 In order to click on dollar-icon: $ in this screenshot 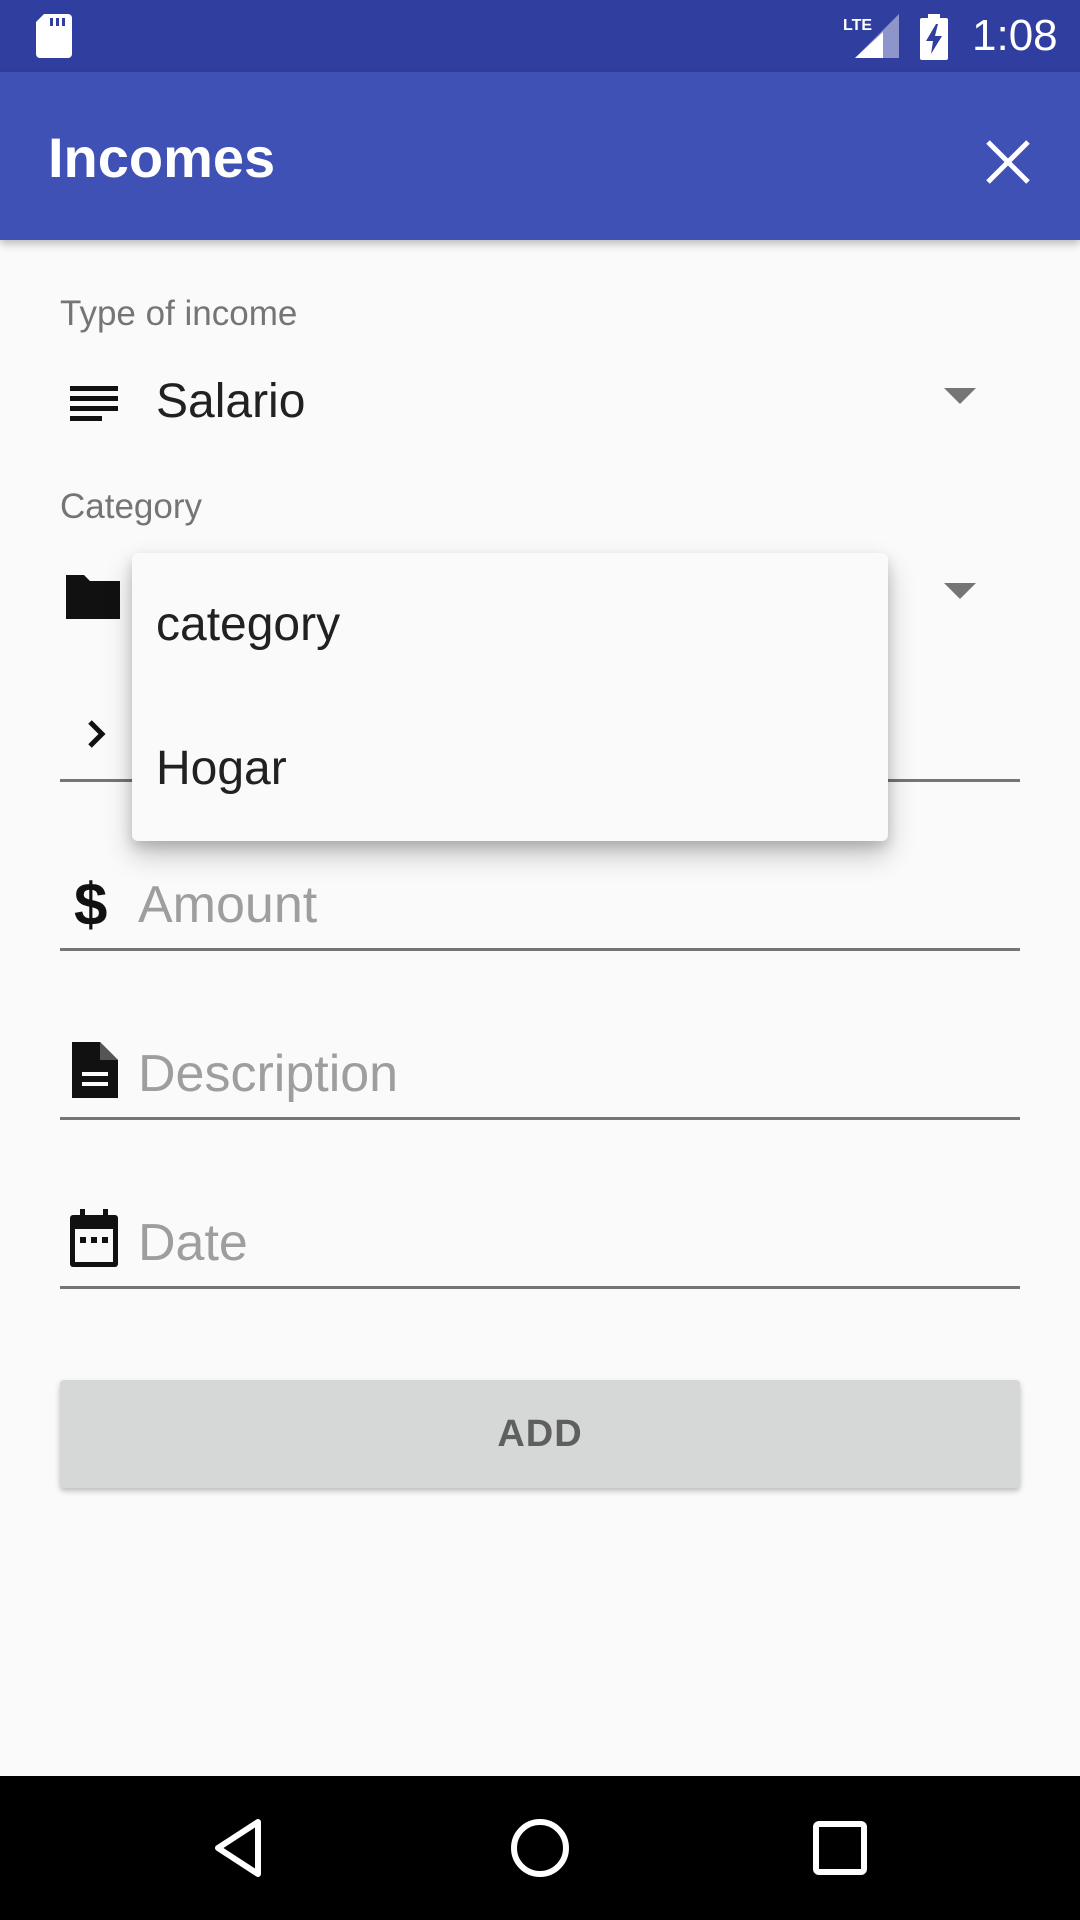, I will do `click(90, 902)`.